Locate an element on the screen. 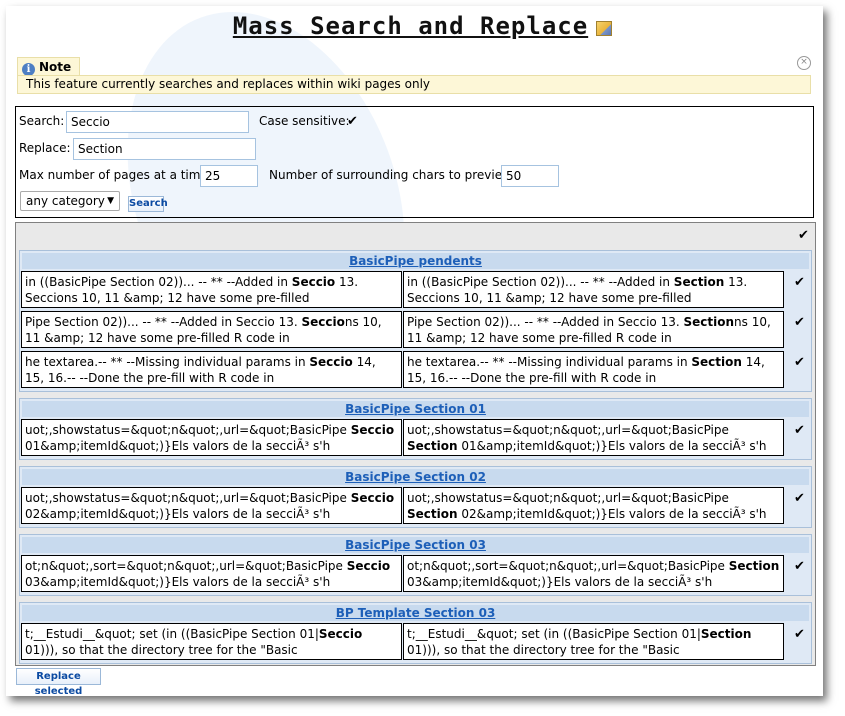 This screenshot has width=845, height=716. edit-icon is located at coordinates (604, 28).